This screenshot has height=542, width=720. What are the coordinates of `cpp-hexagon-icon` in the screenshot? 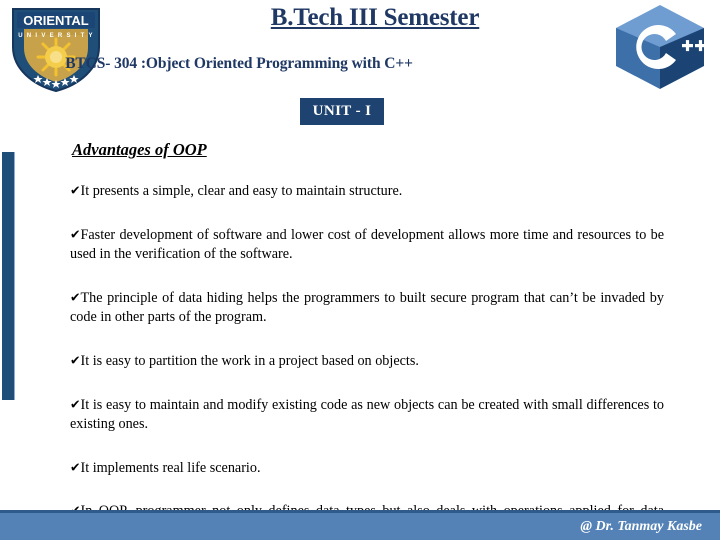 It's located at (661, 47).